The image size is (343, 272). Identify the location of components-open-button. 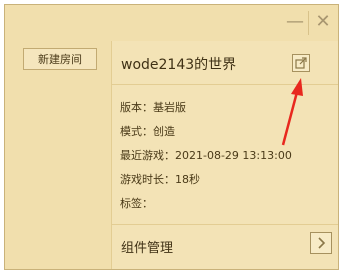
(321, 243).